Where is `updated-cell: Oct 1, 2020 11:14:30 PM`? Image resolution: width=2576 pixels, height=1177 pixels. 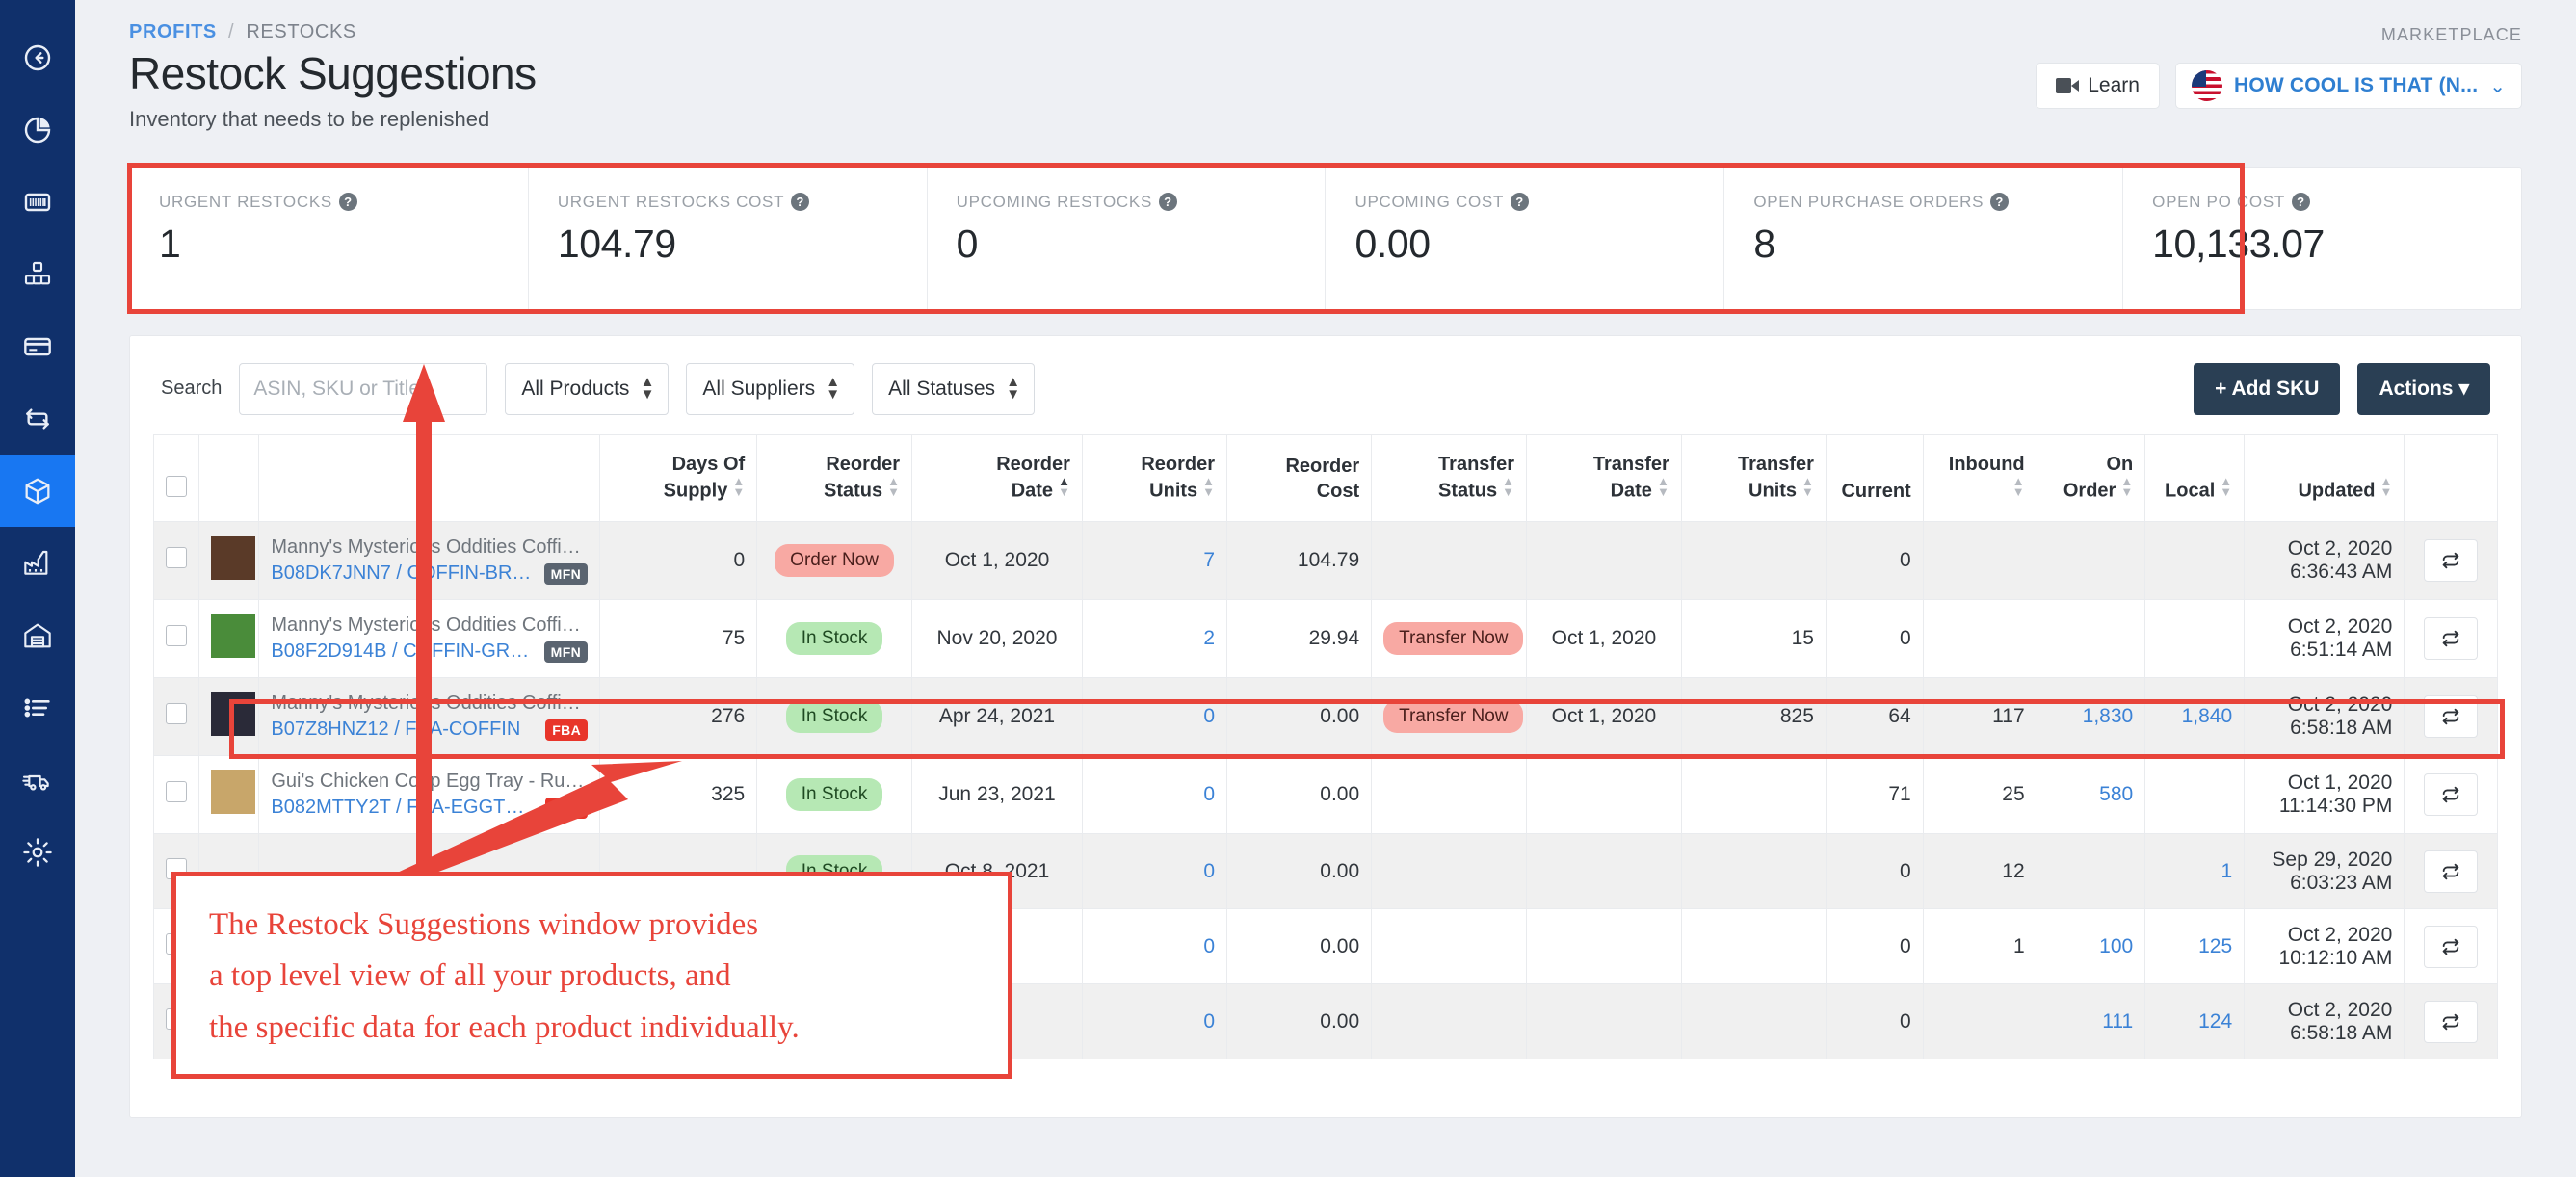
updated-cell: Oct 1, 2020 11:14:30 PM is located at coordinates (2324, 795).